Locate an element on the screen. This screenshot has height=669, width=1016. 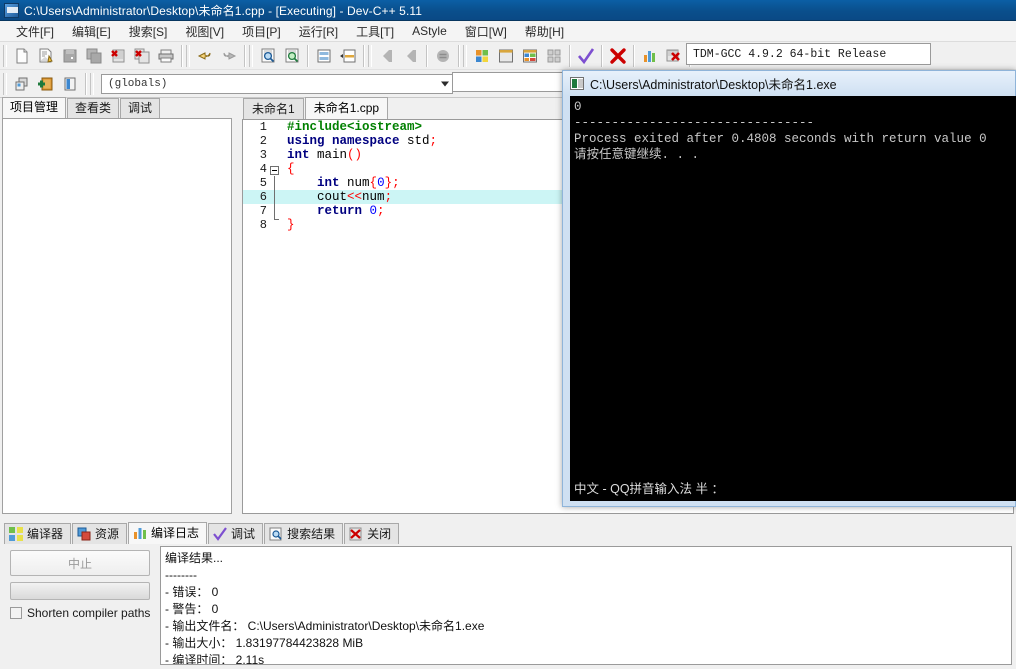
tab-debug-bottom: 调试 is located at coordinates (236, 533).